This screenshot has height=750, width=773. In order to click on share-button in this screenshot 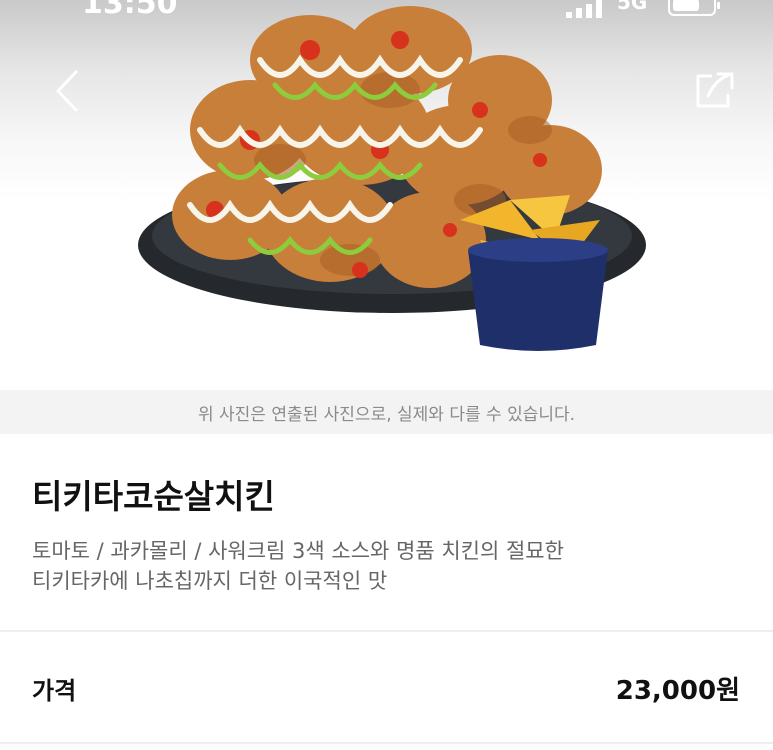, I will do `click(714, 90)`.